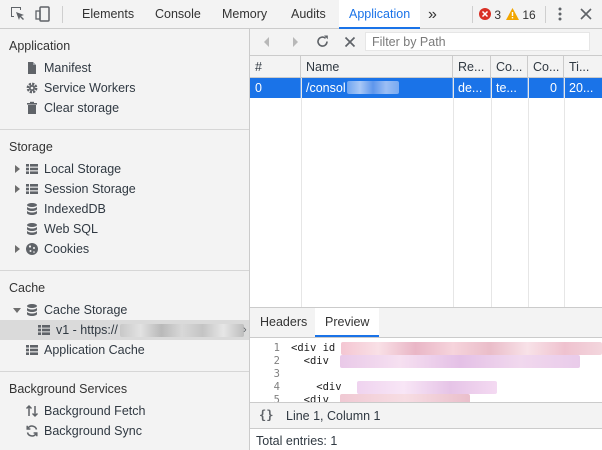 This screenshot has height=450, width=602. I want to click on cursor-position: Line 1, Column 1, so click(333, 416).